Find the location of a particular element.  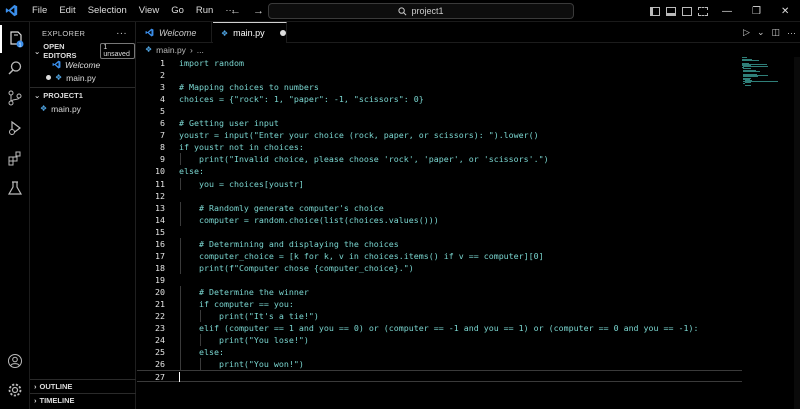

split-editor-icon: ◫ is located at coordinates (775, 32).